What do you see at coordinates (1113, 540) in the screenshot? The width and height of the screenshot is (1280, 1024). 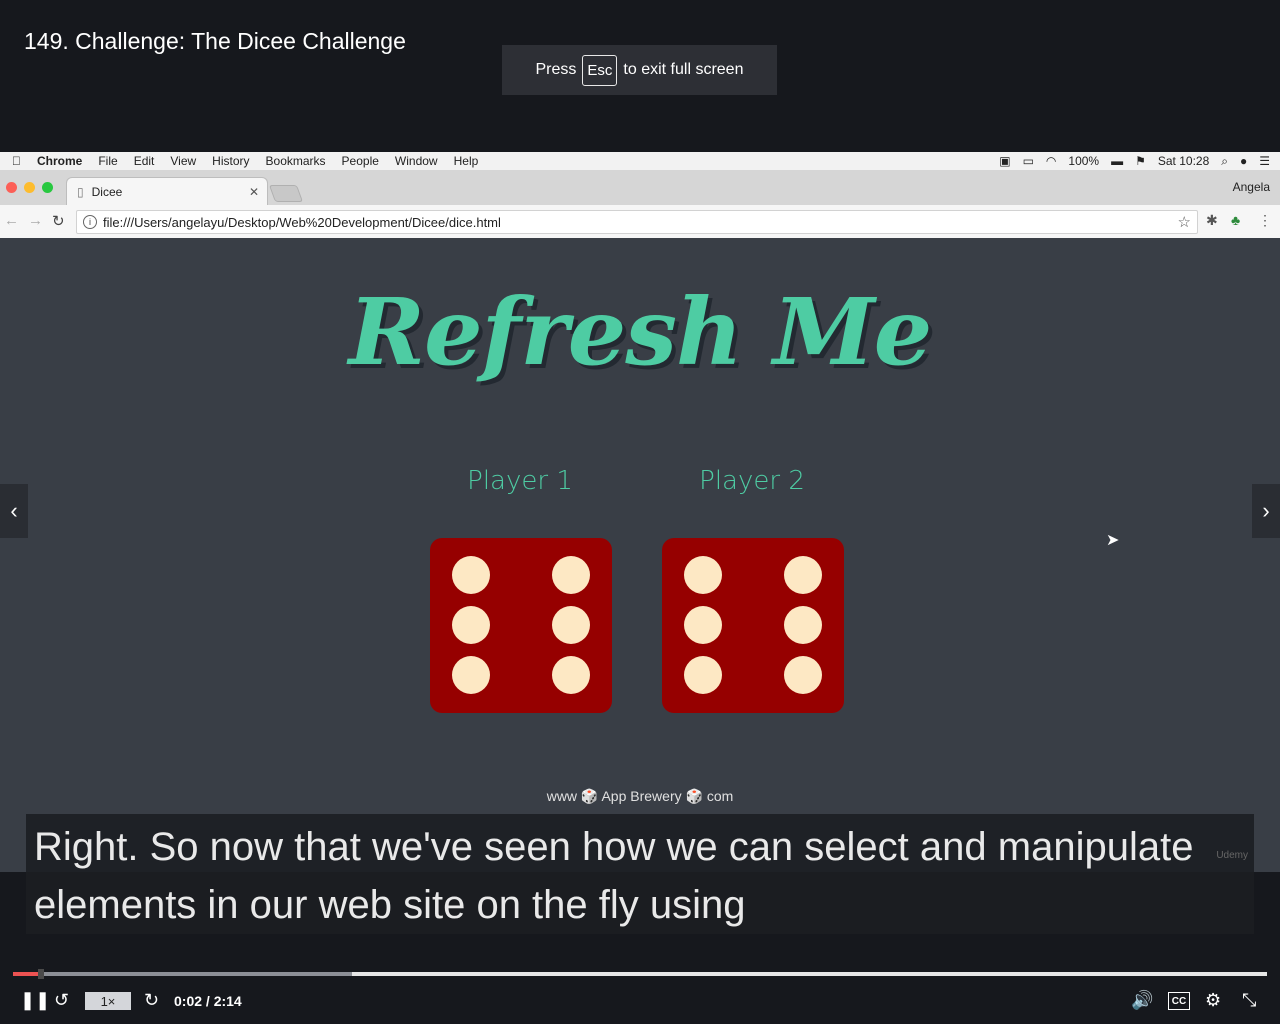 I see `mouse-cursor-icon: ➤` at bounding box center [1113, 540].